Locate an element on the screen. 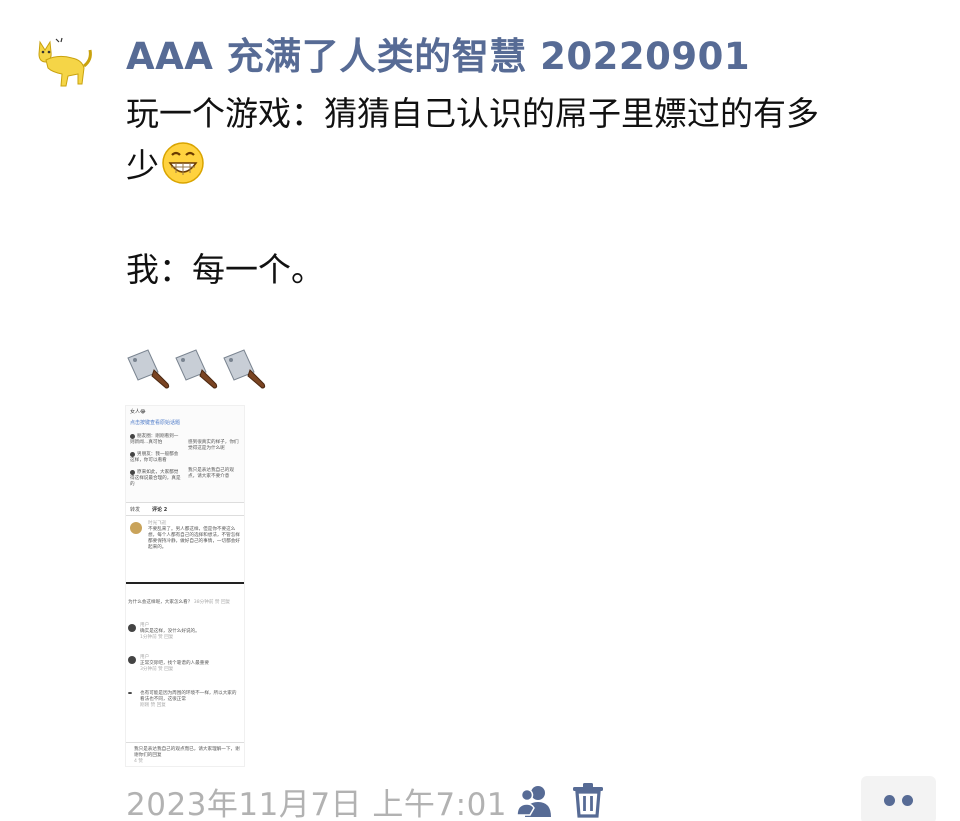 This screenshot has height=821, width=960. thumb-question: 为什么会这样呢，大家怎么看？ 38分钟前 赞 回复 is located at coordinates (185, 609).